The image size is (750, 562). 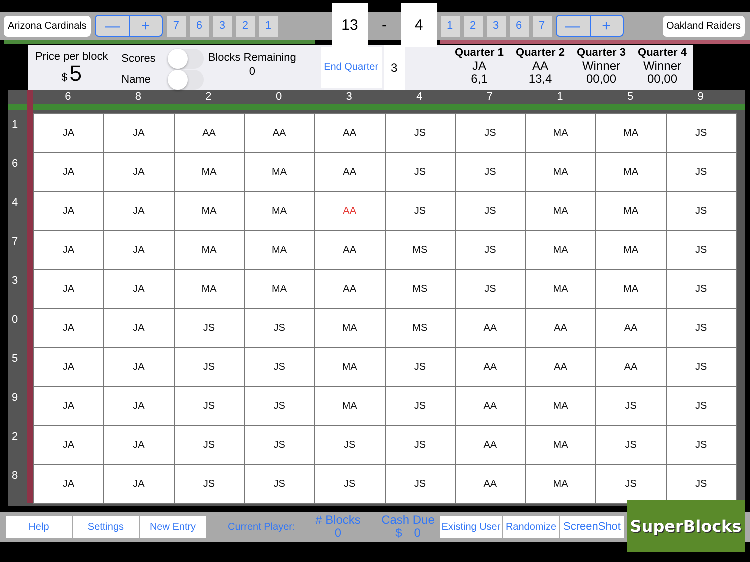 I want to click on team-name-field: Arizona Cardinals, so click(x=47, y=26).